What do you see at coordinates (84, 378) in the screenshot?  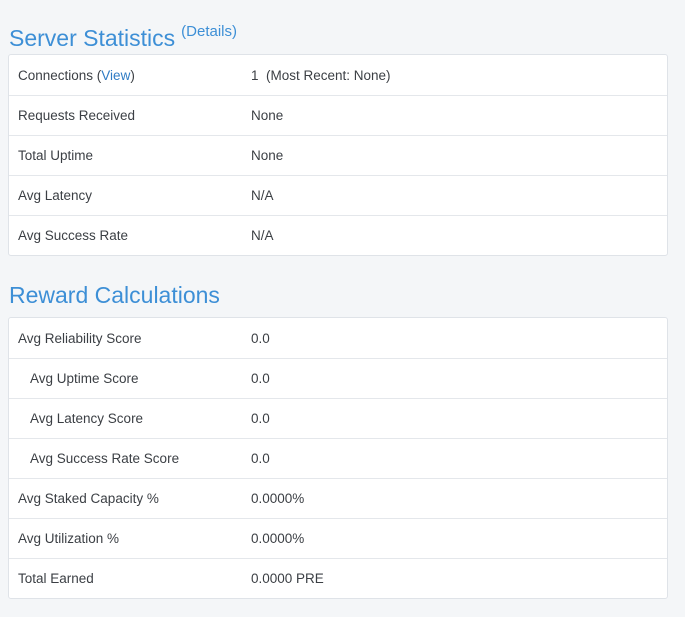 I see `avg-uptime-score-label: Avg Uptime Score` at bounding box center [84, 378].